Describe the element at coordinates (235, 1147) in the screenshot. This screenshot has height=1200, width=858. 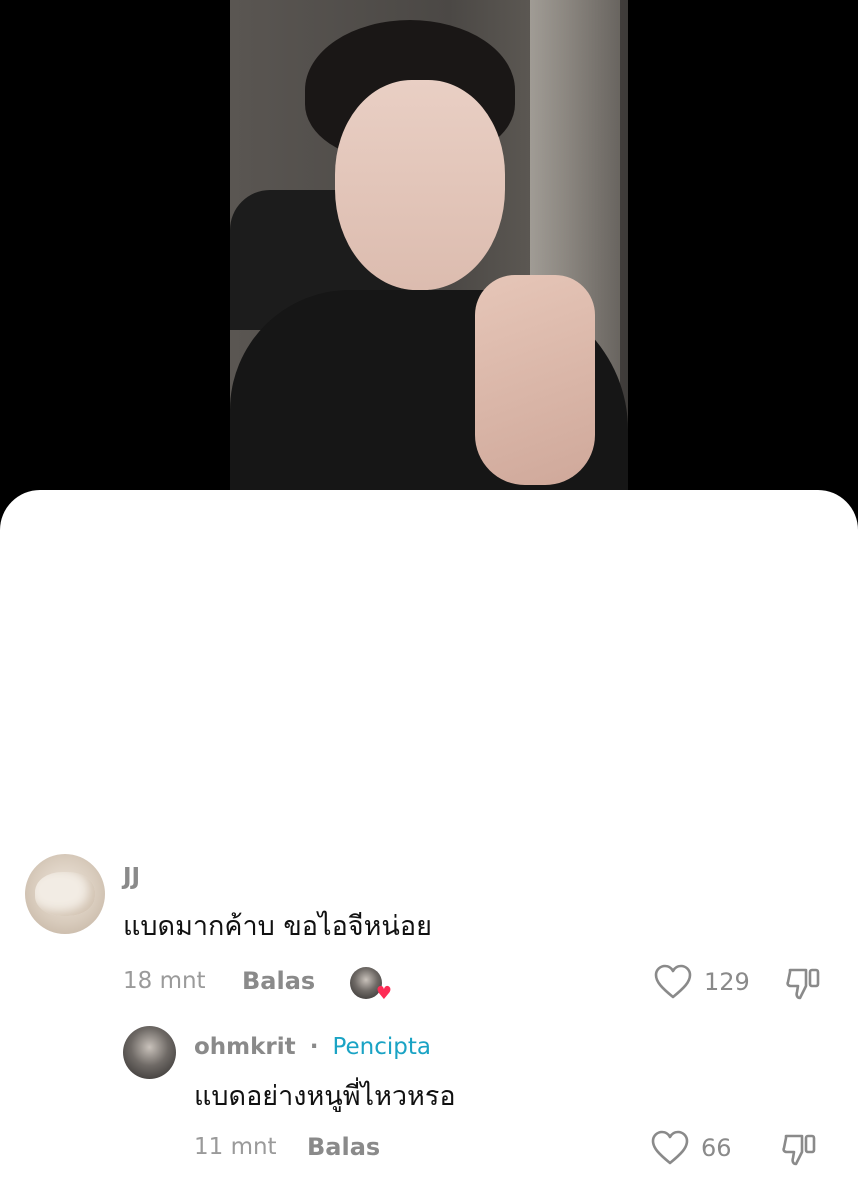
I see `reply-time: 11 mnt` at that location.